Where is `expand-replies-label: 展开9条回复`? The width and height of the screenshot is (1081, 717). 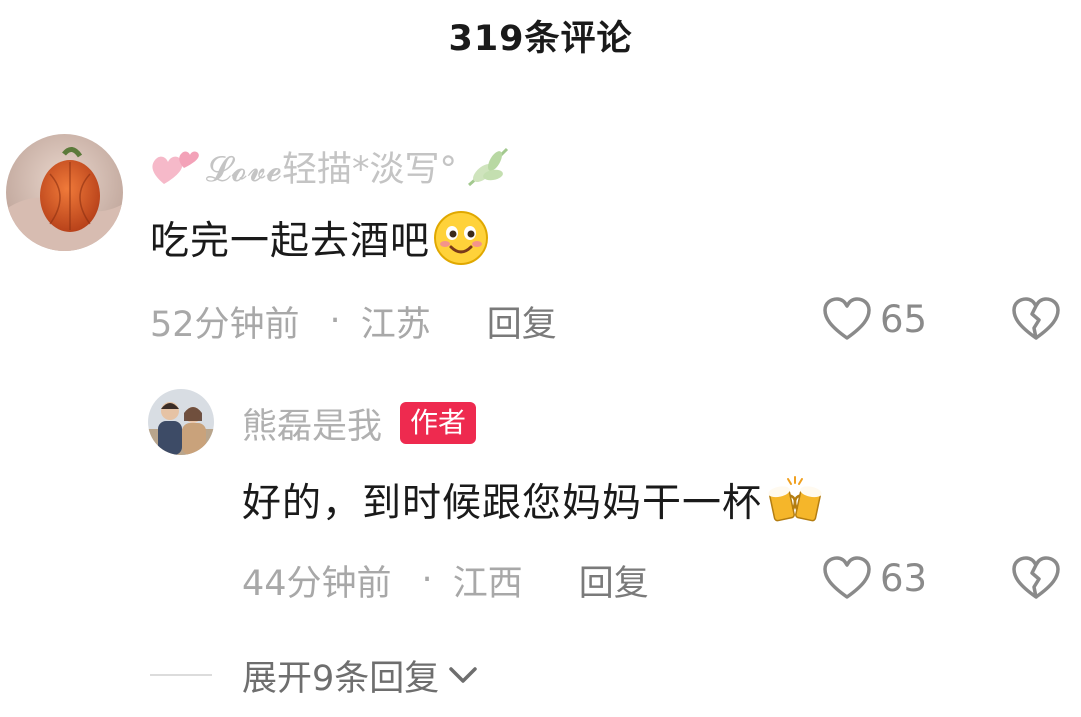
expand-replies-label: 展开9条回复 is located at coordinates (341, 678).